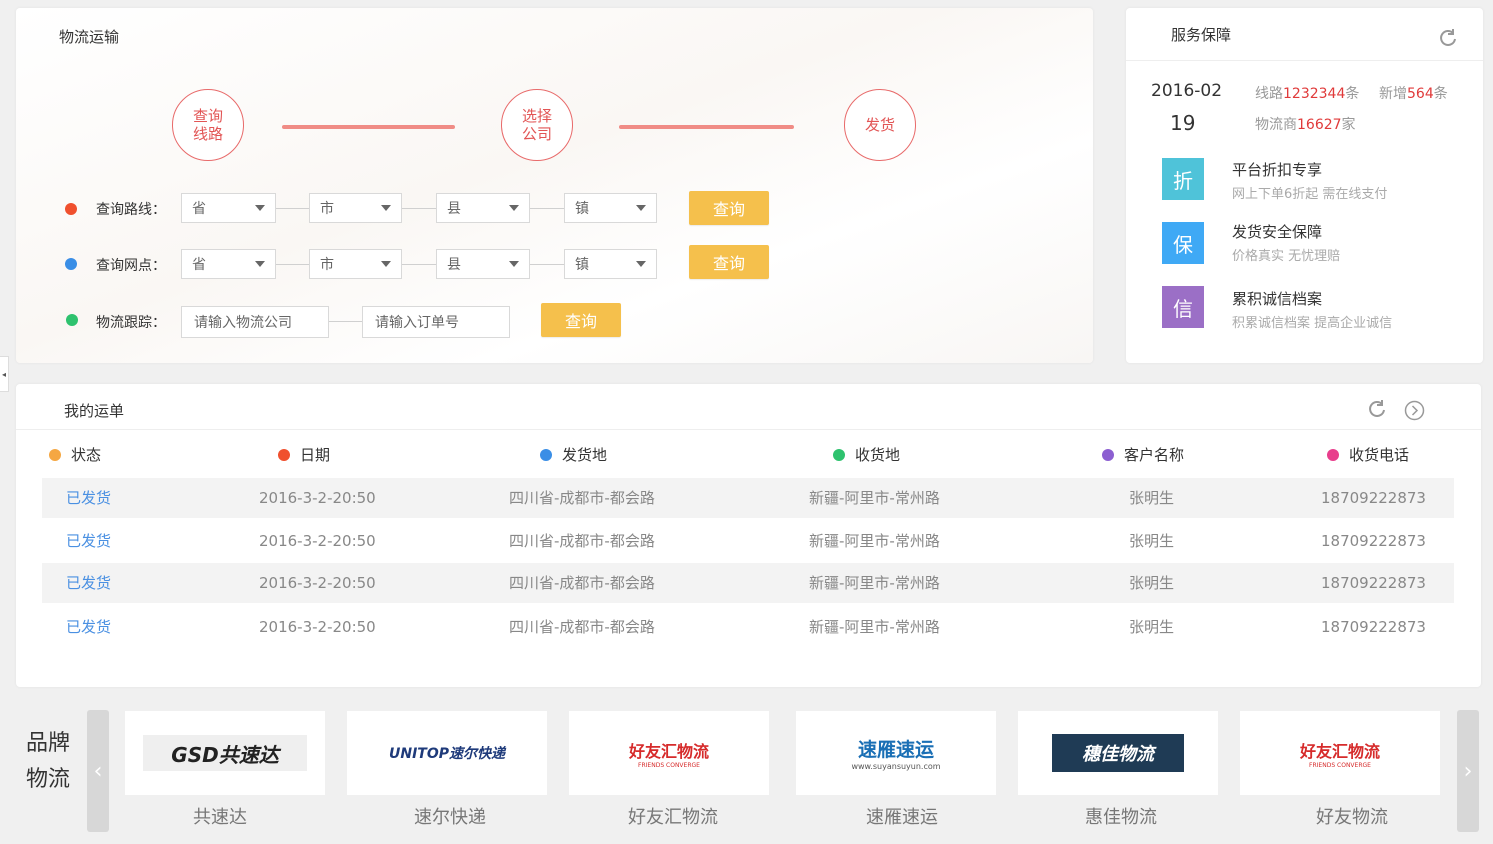 This screenshot has height=844, width=1493. Describe the element at coordinates (1312, 323) in the screenshot. I see `credit-sub: 积累诚信档案 提高企业诚信` at that location.